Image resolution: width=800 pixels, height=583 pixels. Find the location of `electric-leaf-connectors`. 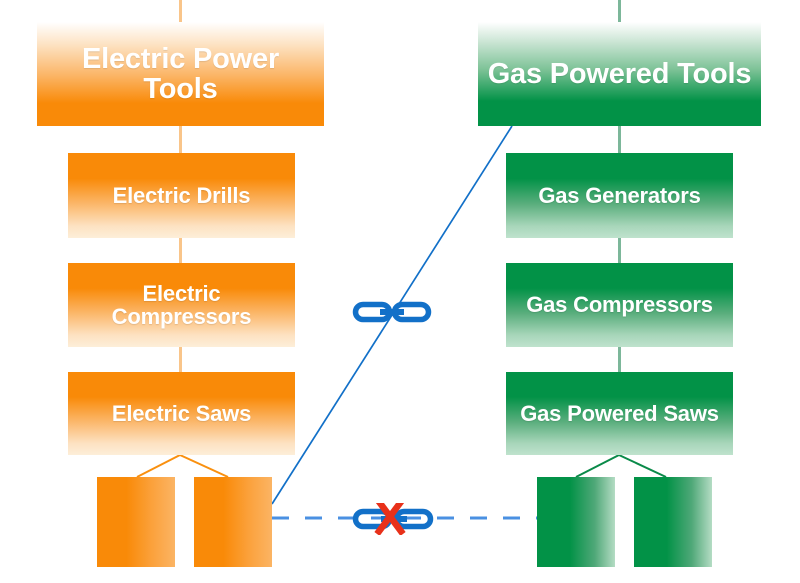

electric-leaf-connectors is located at coordinates (182, 466).